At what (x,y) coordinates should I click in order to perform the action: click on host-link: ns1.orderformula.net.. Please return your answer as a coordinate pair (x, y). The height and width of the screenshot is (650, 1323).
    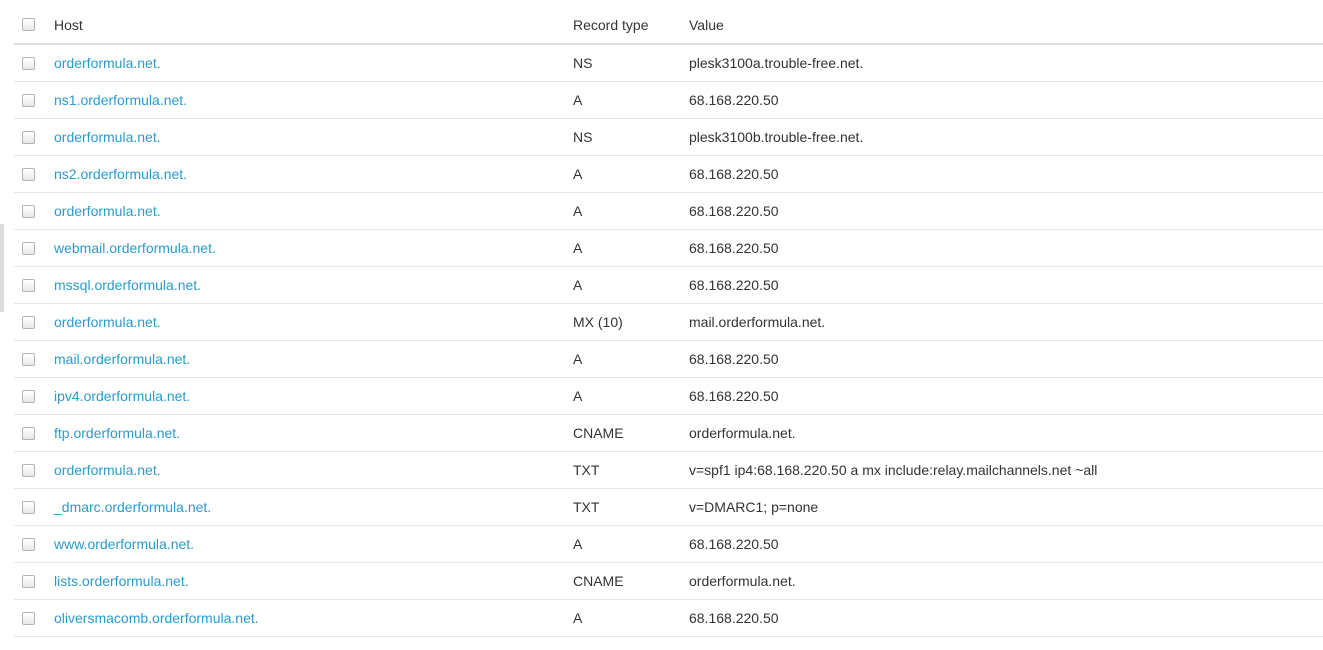
    Looking at the image, I should click on (120, 100).